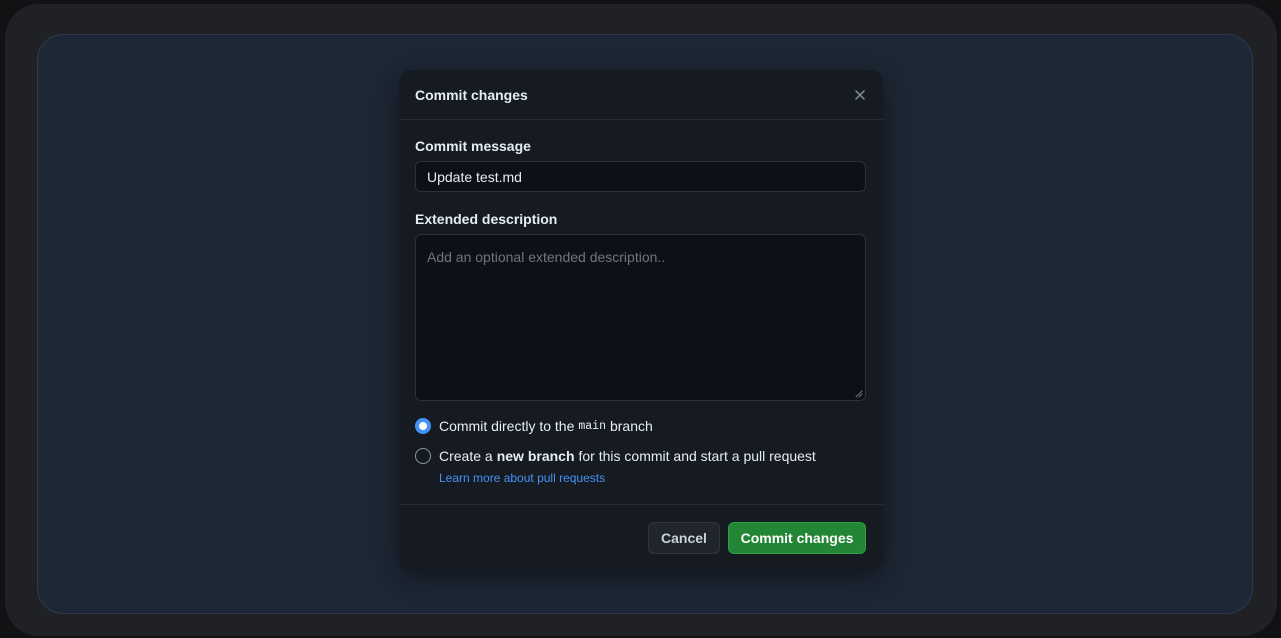 The height and width of the screenshot is (638, 1281). What do you see at coordinates (858, 393) in the screenshot?
I see `resize-handle-icon` at bounding box center [858, 393].